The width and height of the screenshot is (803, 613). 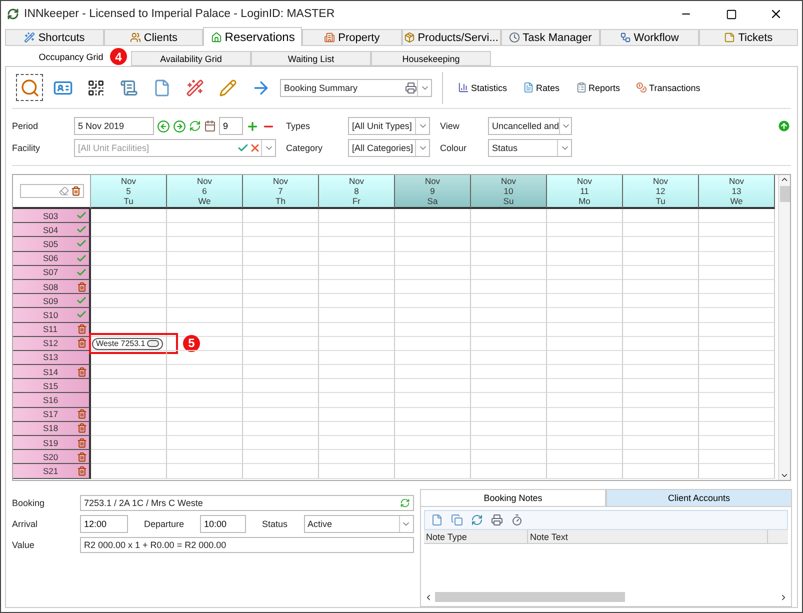 What do you see at coordinates (428, 597) in the screenshot?
I see `scroll-left-icon` at bounding box center [428, 597].